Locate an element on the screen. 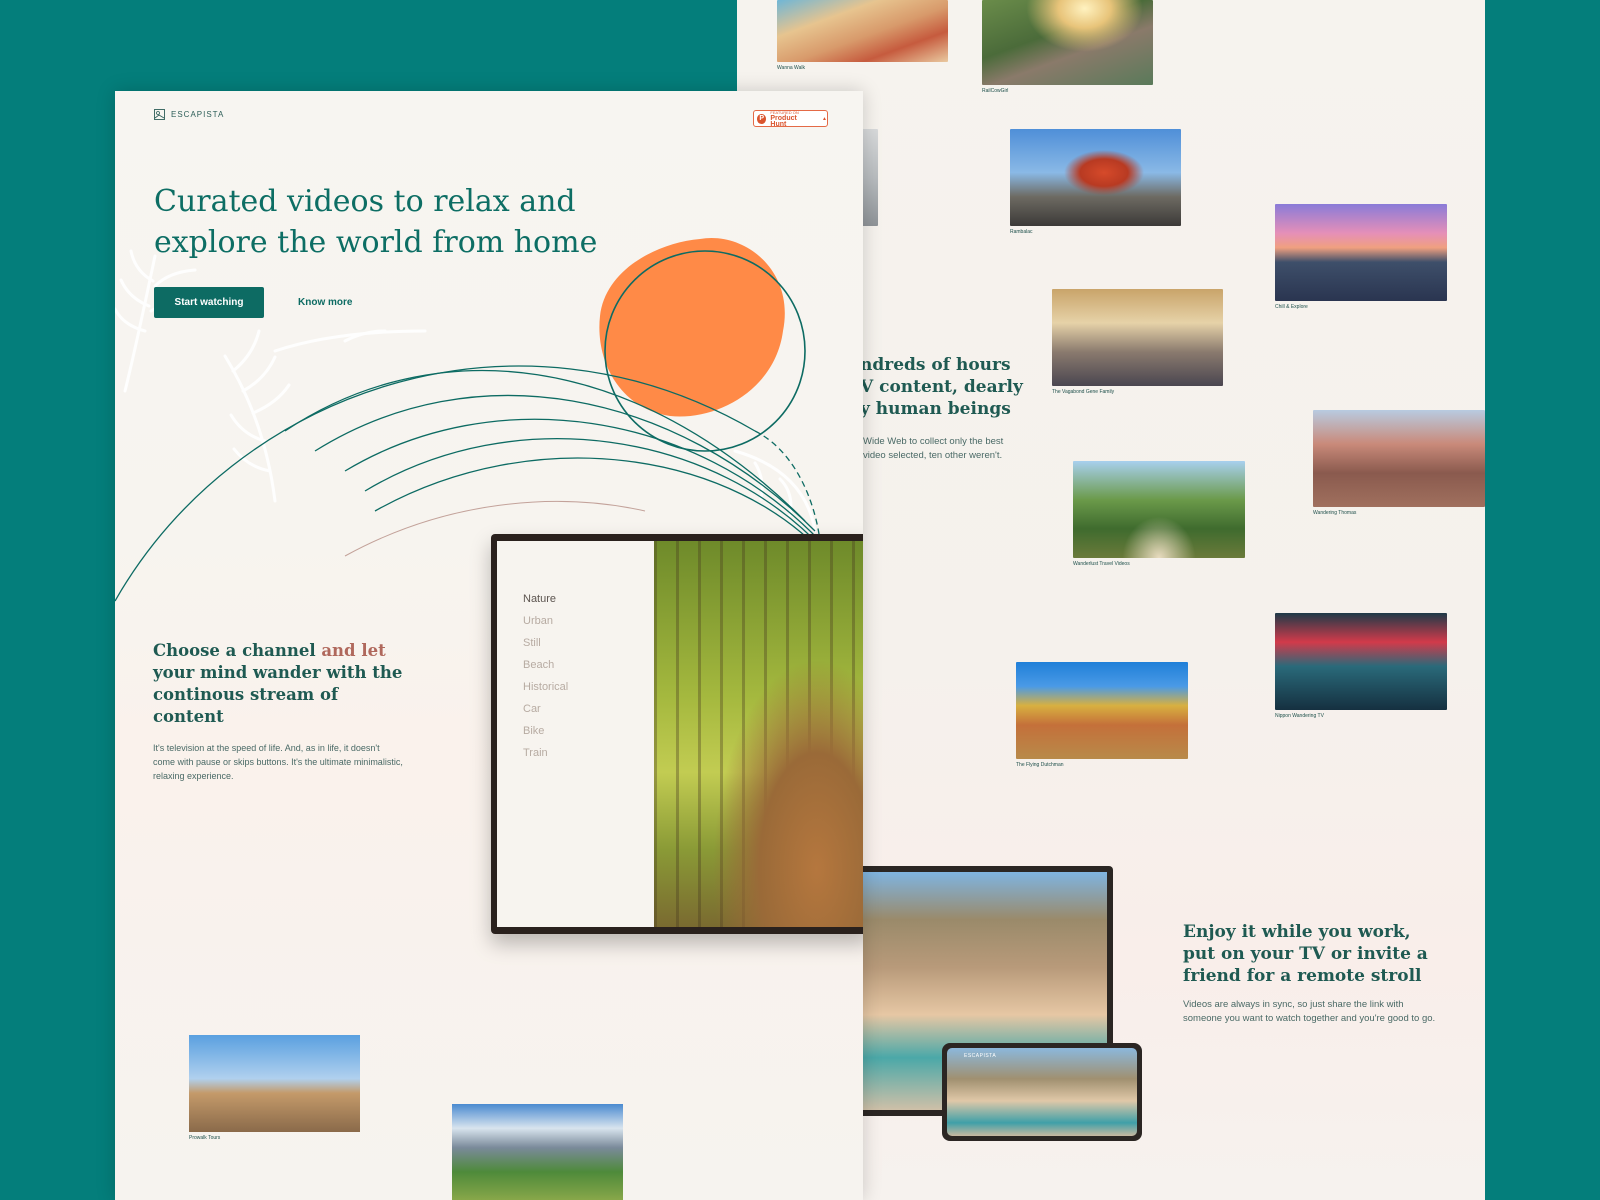 The width and height of the screenshot is (1600, 1200). video-thumbnail: Wanderlust Travel Videos is located at coordinates (1159, 514).